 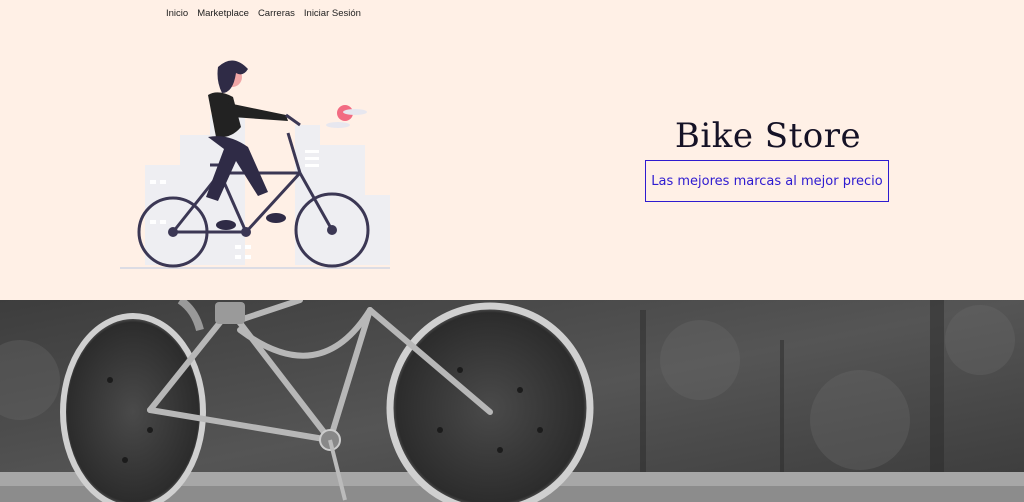 I want to click on tagline-box: Las mejores marcas al mejor precio, so click(x=767, y=181).